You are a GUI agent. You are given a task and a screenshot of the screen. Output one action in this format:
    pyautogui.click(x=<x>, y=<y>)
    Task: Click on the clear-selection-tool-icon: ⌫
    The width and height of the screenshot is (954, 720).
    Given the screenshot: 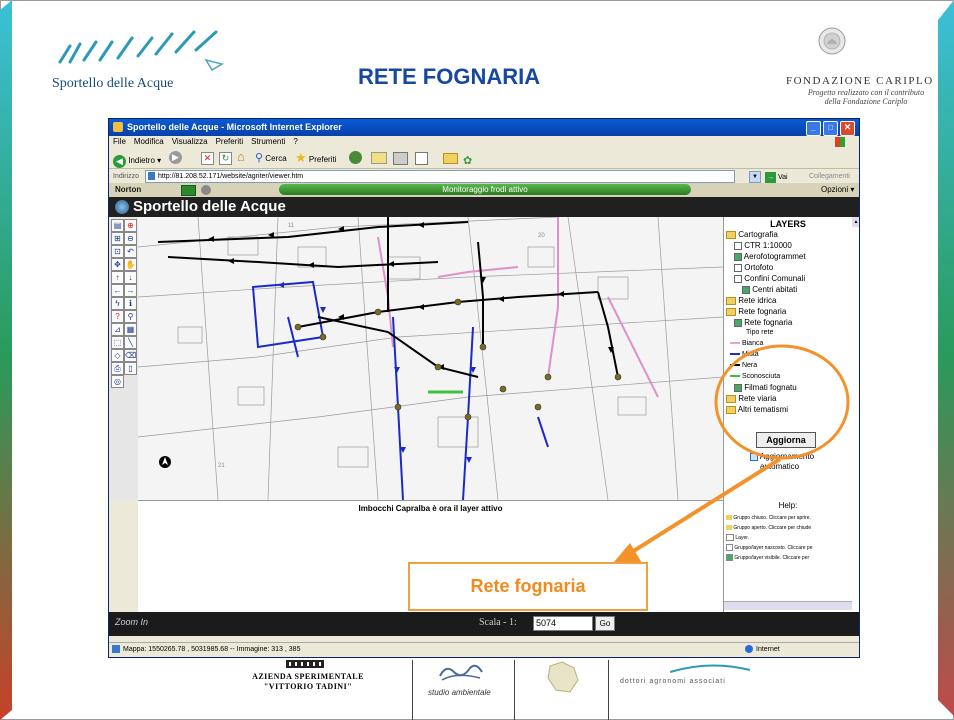 What is the action you would take?
    pyautogui.click(x=130, y=355)
    